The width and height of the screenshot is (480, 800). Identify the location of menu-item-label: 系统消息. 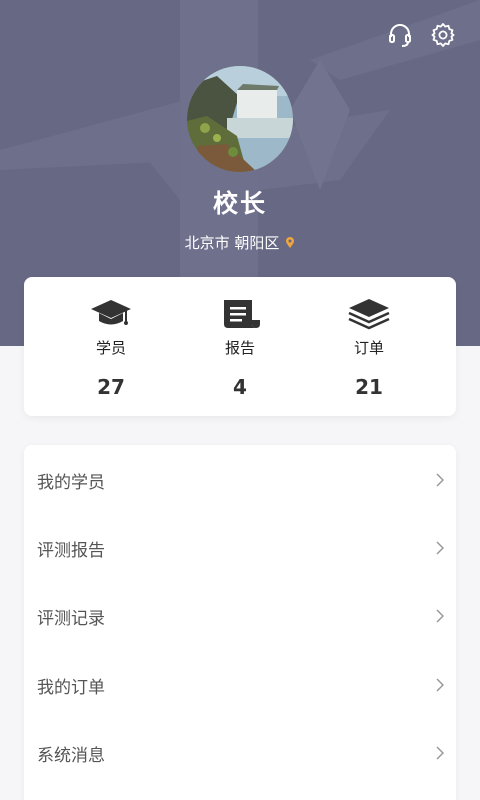
(71, 755).